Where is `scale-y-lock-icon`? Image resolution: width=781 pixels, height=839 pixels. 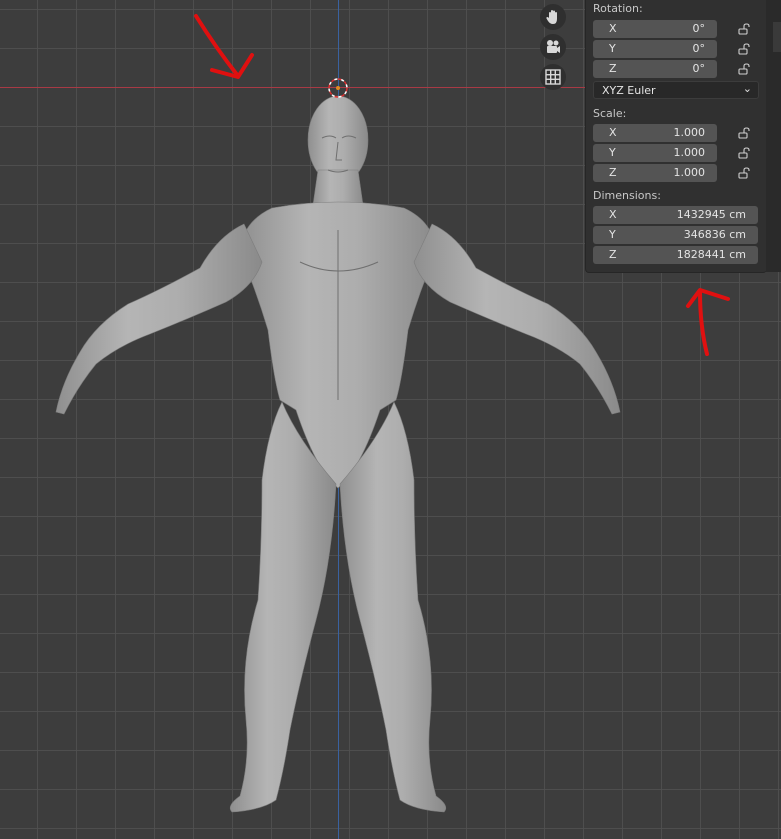 scale-y-lock-icon is located at coordinates (744, 153).